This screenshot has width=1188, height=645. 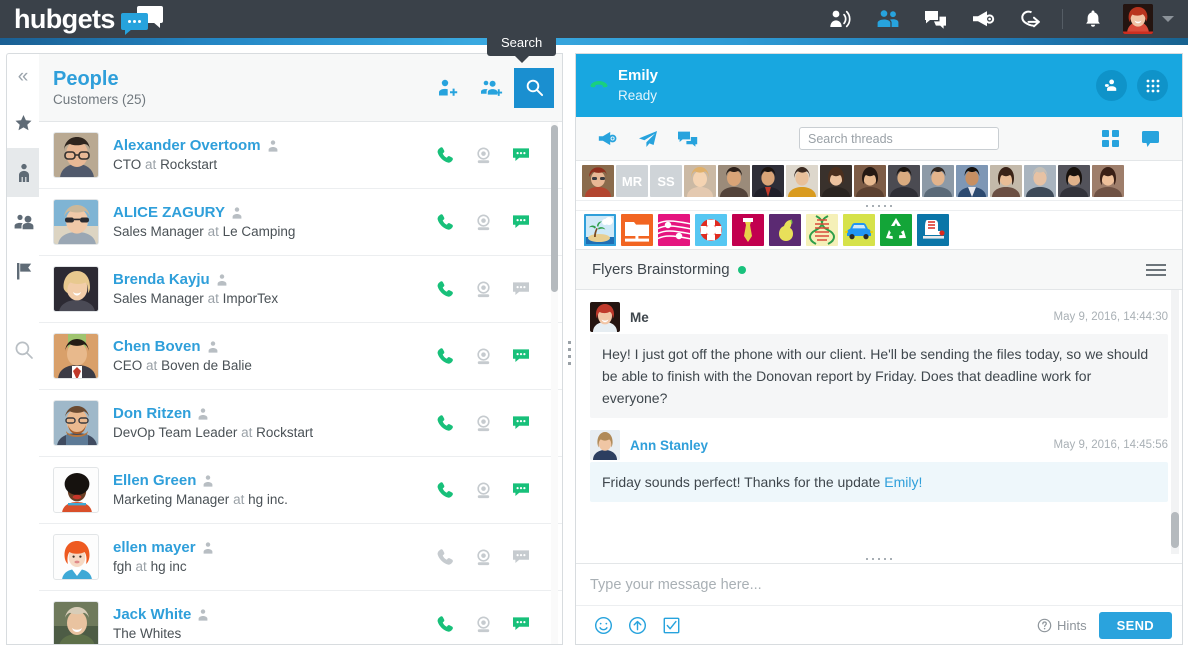 What do you see at coordinates (637, 625) in the screenshot?
I see `upload-icon` at bounding box center [637, 625].